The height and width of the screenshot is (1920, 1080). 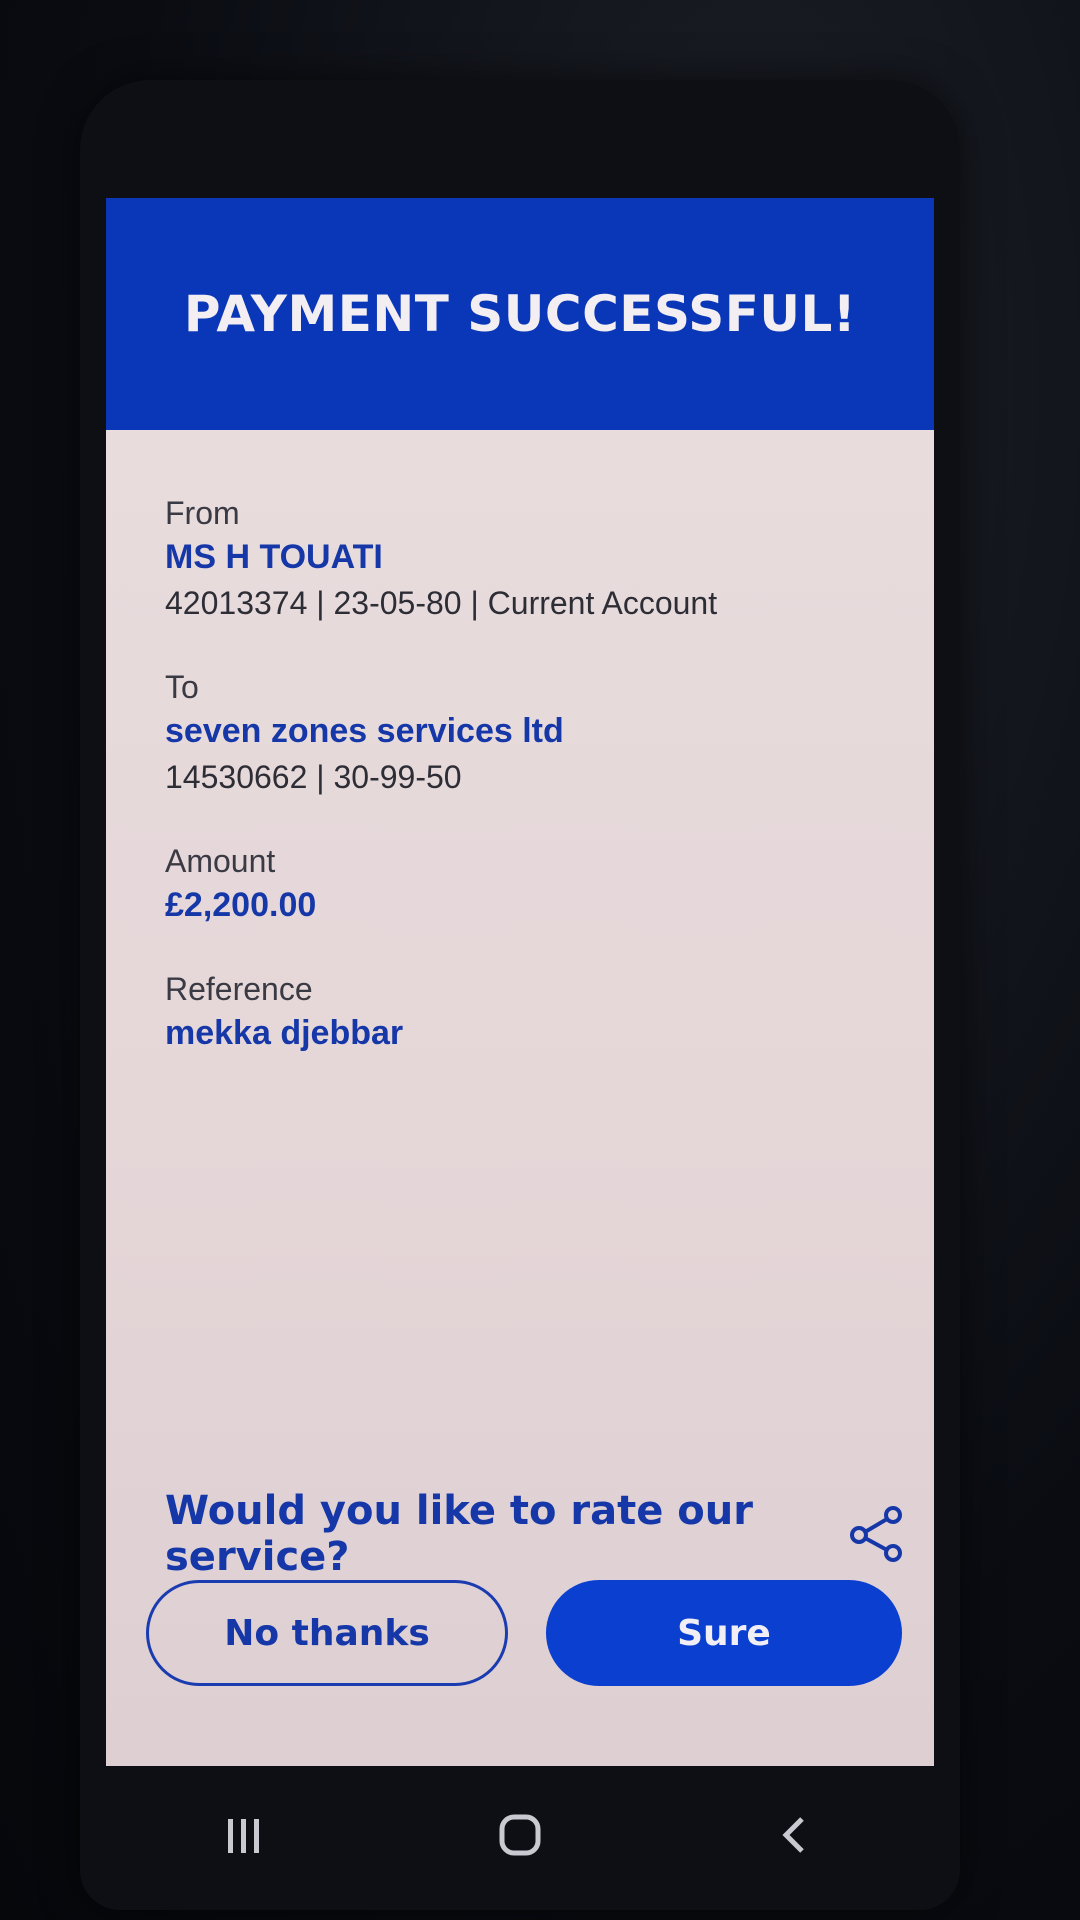 I want to click on header-bar: PAYMENT SUCCESSFUL!, so click(x=520, y=314).